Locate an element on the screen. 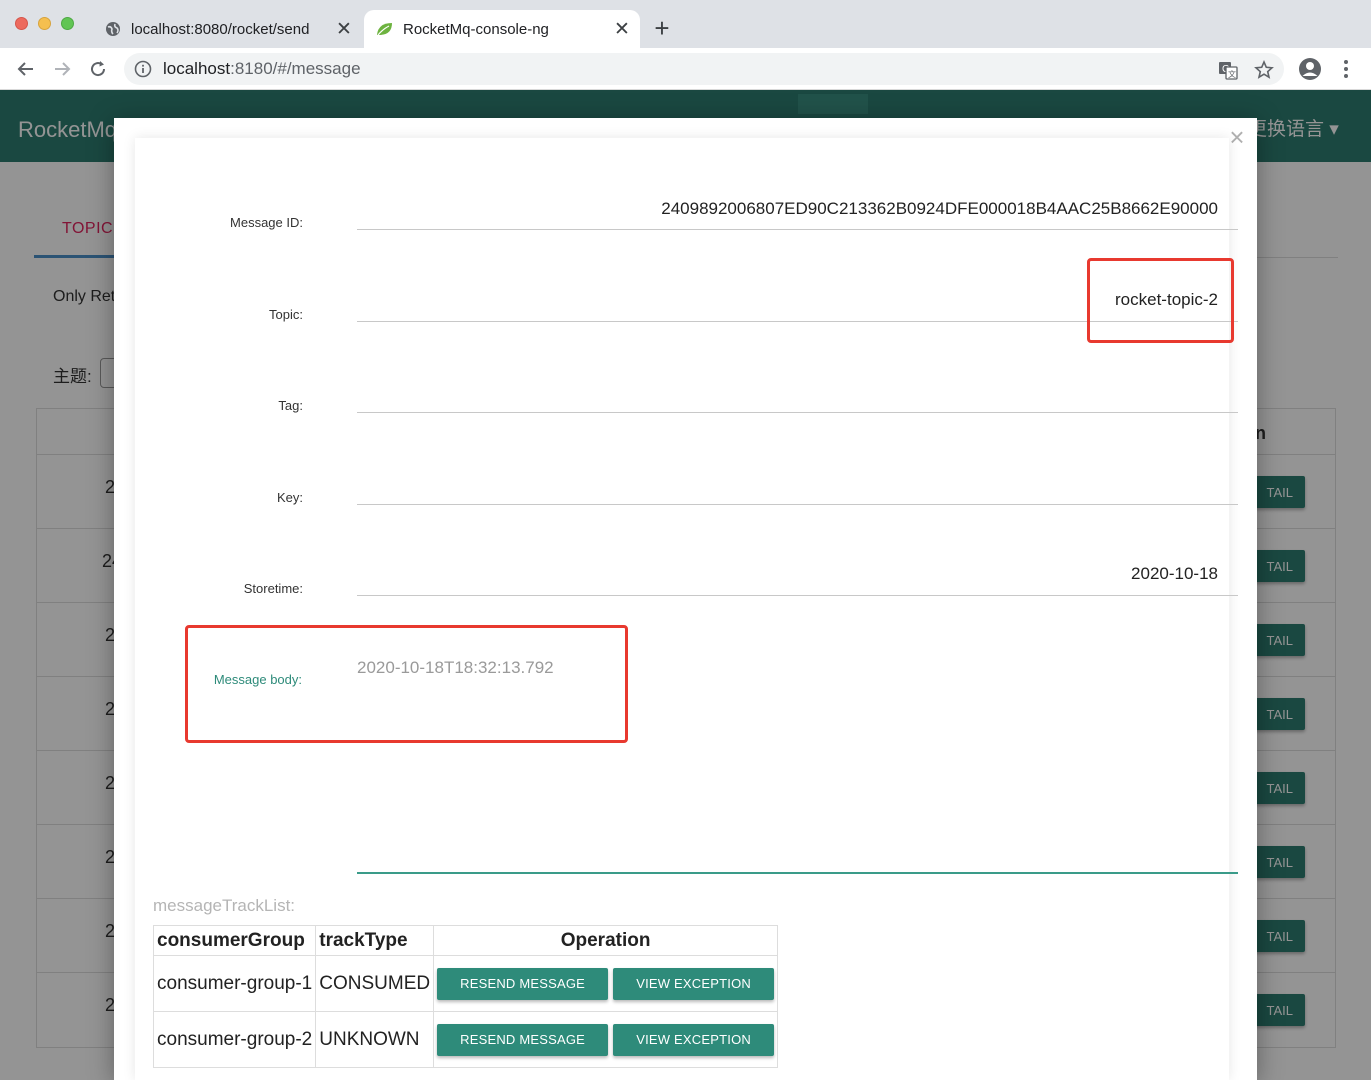  browser-tab-send: localhost:8080/rocket/send ✕ is located at coordinates (227, 29).